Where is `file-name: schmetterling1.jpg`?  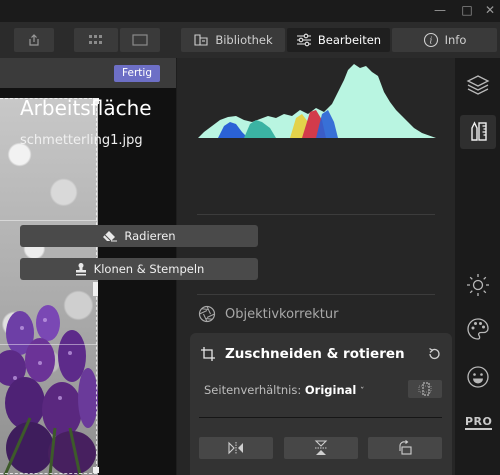
file-name: schmetterling1.jpg is located at coordinates (81, 140).